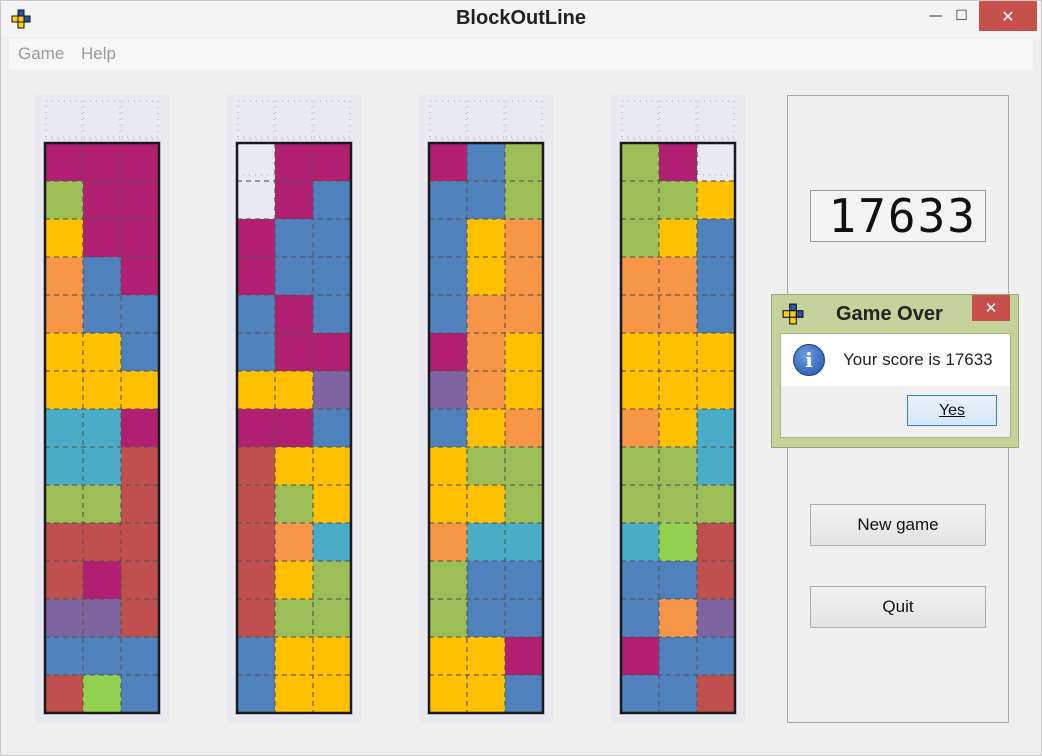 This screenshot has height=756, width=1042. I want to click on dialog-message-area: i Your score is 17633, so click(895, 360).